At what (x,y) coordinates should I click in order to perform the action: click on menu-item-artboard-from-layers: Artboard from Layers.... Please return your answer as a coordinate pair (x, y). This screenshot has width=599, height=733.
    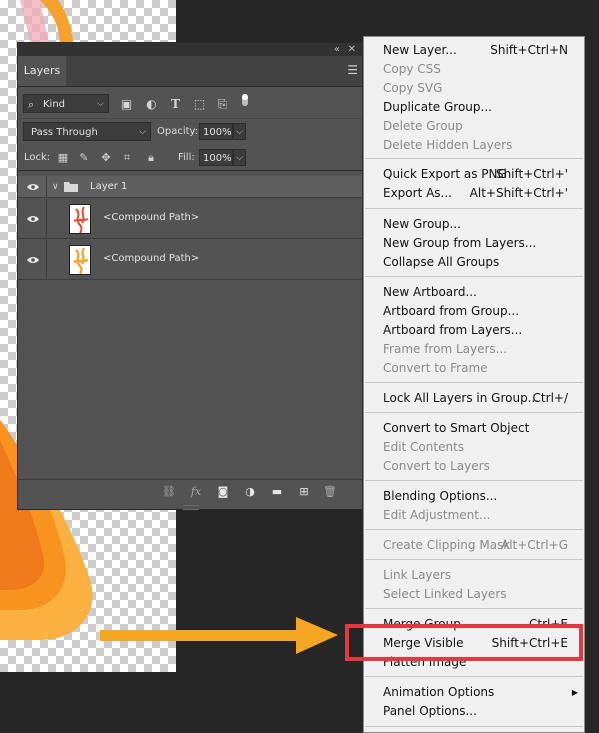
    Looking at the image, I should click on (474, 330).